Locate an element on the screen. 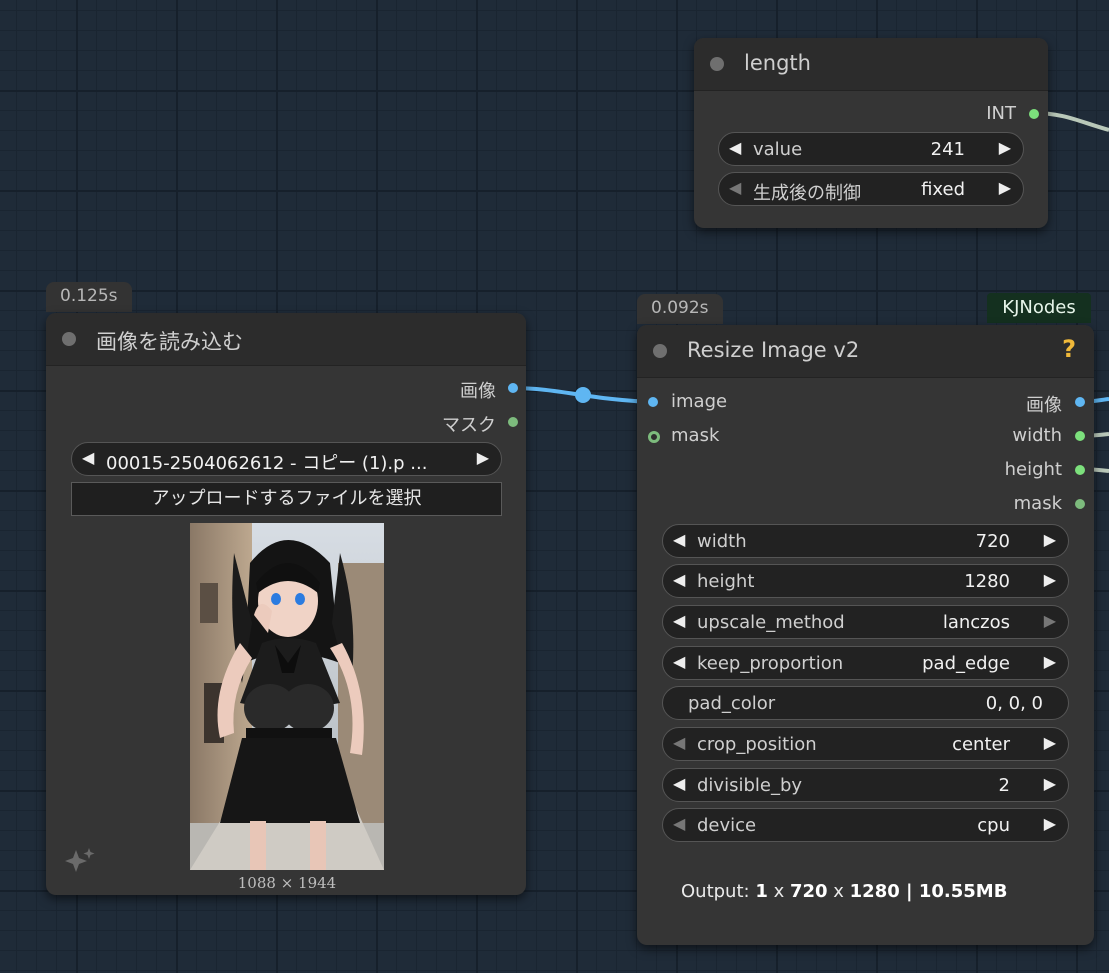 The width and height of the screenshot is (1109, 973). sparkle-icon is located at coordinates (81, 861).